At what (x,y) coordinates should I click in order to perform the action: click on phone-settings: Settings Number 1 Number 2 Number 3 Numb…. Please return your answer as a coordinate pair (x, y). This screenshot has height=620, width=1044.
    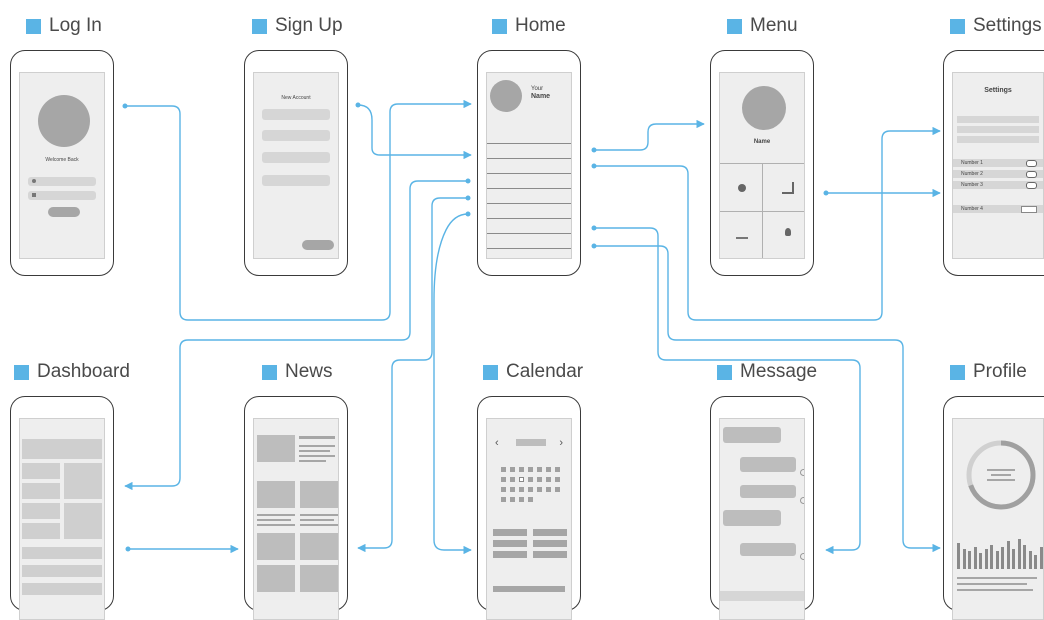
    Looking at the image, I should click on (993, 163).